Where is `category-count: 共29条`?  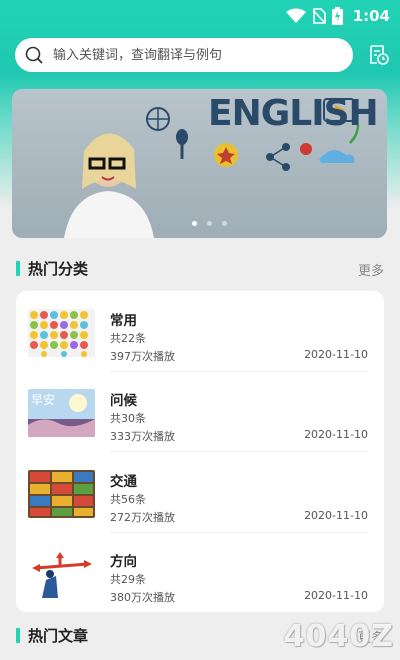
category-count: 共29条 is located at coordinates (128, 579).